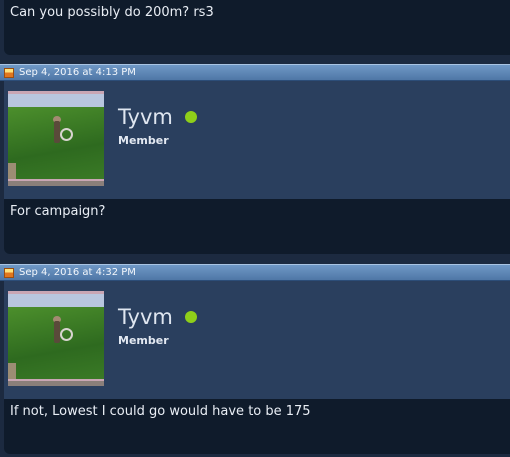 The height and width of the screenshot is (457, 510). Describe the element at coordinates (58, 211) in the screenshot. I see `message-text: For campaign?` at that location.